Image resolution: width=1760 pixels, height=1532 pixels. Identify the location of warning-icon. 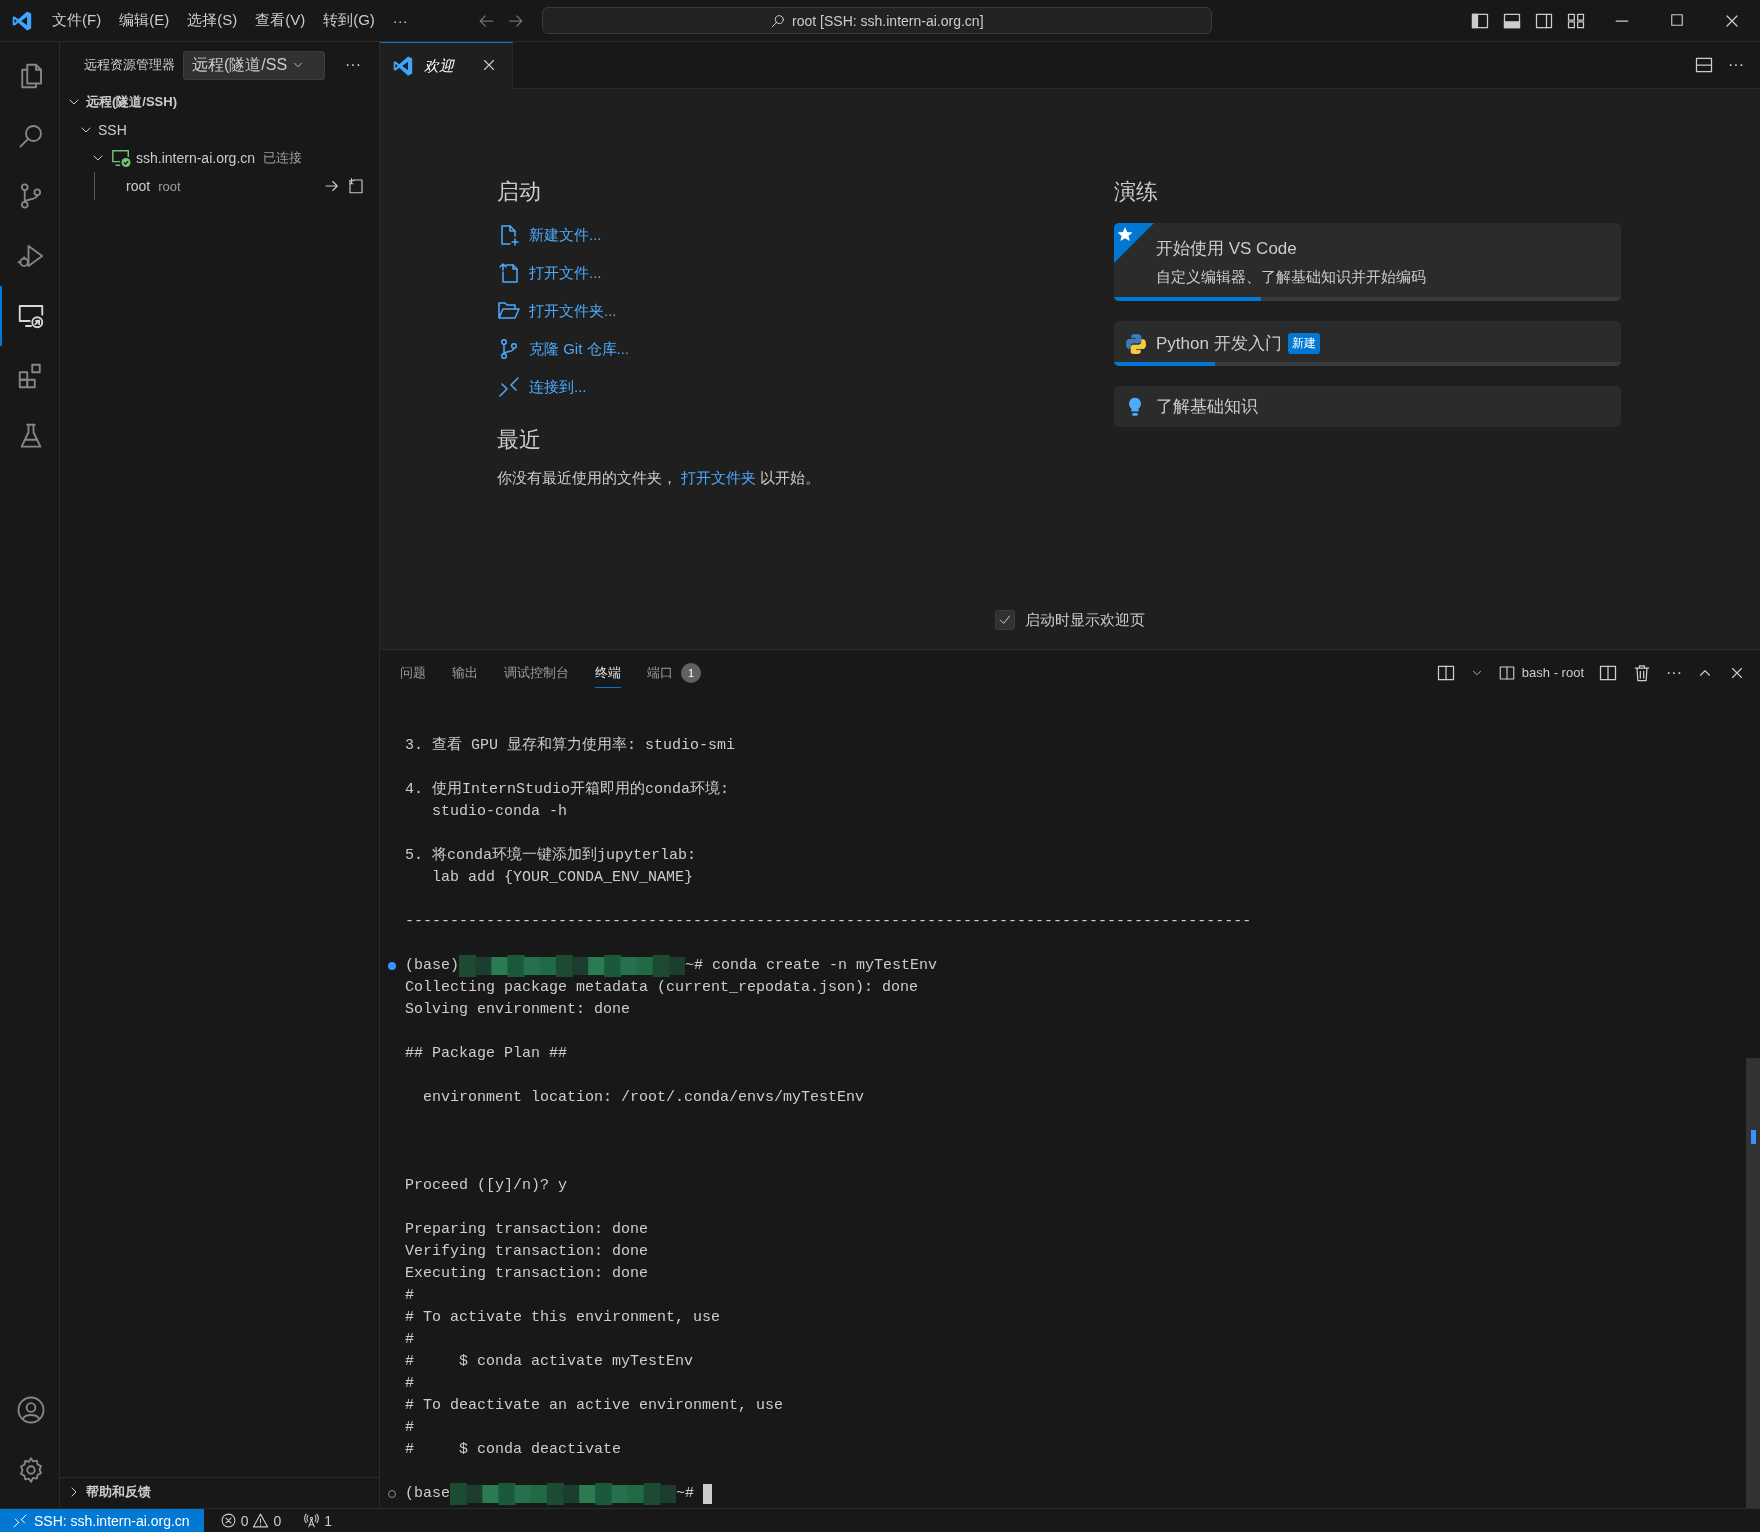
(261, 1520).